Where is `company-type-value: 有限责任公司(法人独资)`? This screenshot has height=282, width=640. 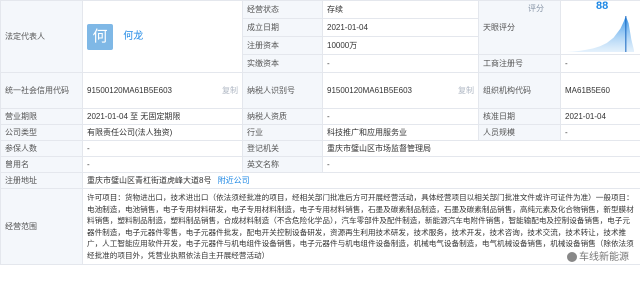 company-type-value: 有限责任公司(法人独资) is located at coordinates (162, 132).